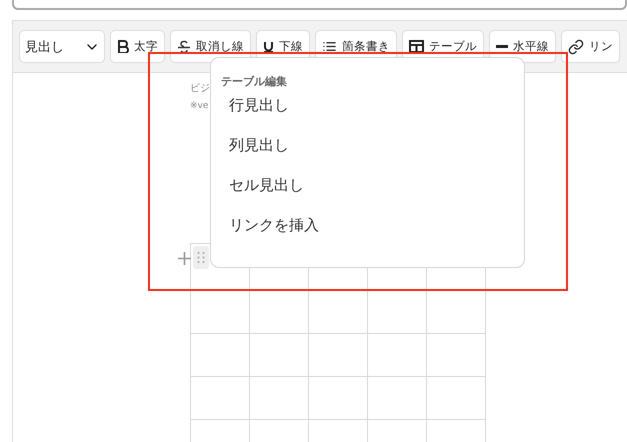  I want to click on bullet-list-icon, so click(329, 46).